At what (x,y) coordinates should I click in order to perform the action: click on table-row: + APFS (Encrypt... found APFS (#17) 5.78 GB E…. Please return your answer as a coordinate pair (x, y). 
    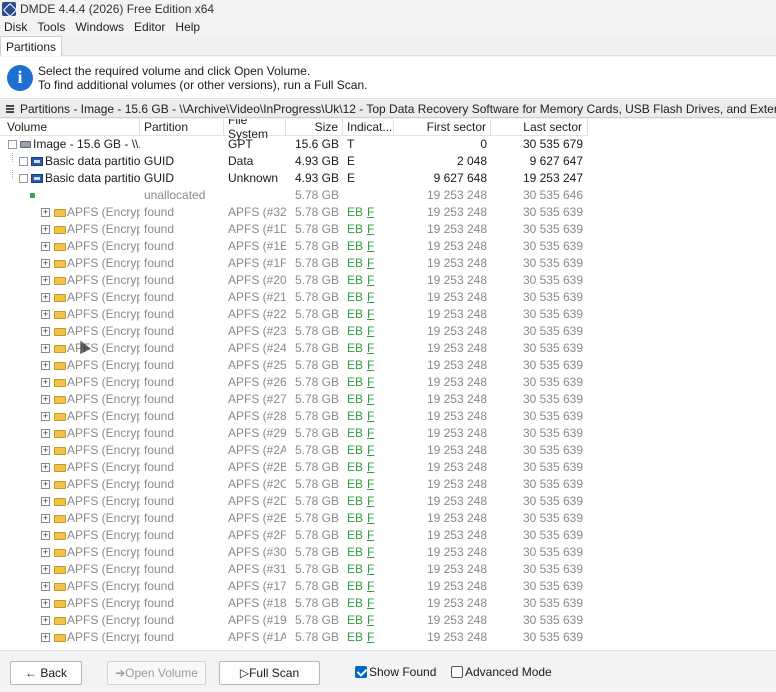
    Looking at the image, I should click on (294, 586).